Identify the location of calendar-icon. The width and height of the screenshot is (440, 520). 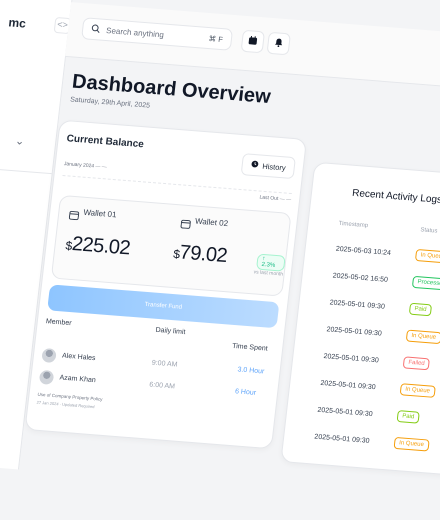
(253, 41).